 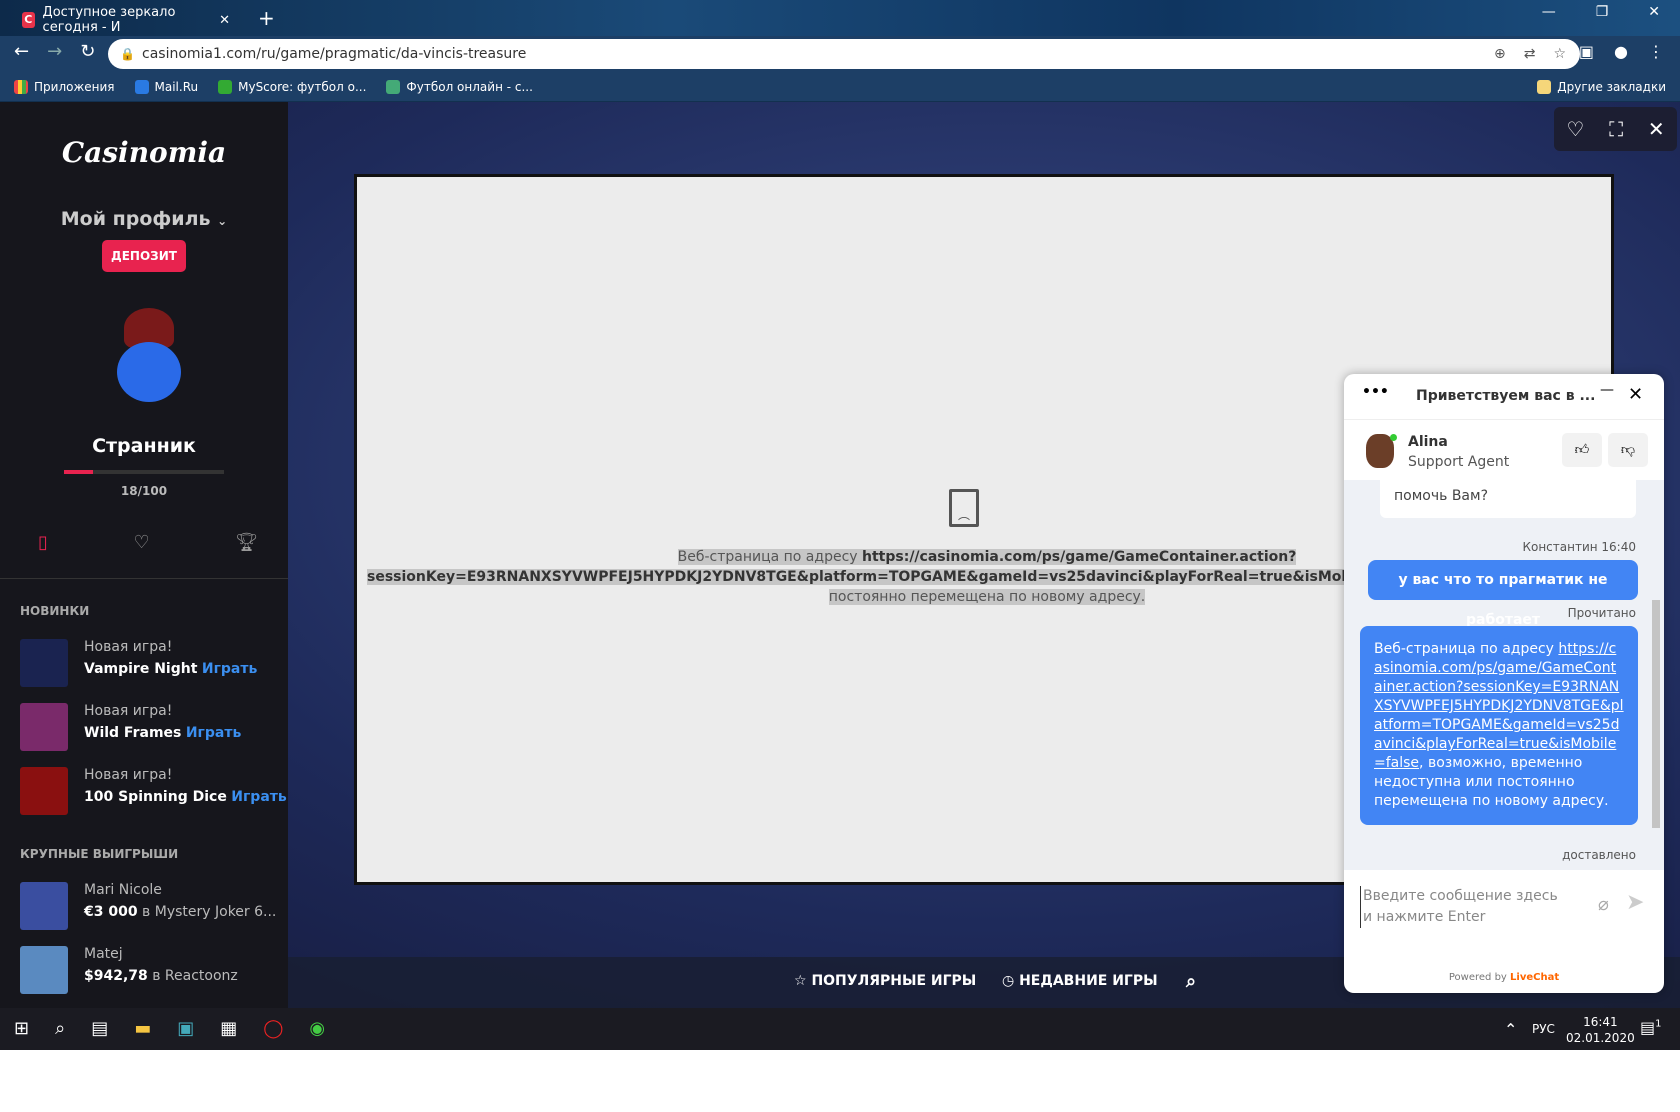 I want to click on message-text: помочь Вам?, so click(x=1441, y=496).